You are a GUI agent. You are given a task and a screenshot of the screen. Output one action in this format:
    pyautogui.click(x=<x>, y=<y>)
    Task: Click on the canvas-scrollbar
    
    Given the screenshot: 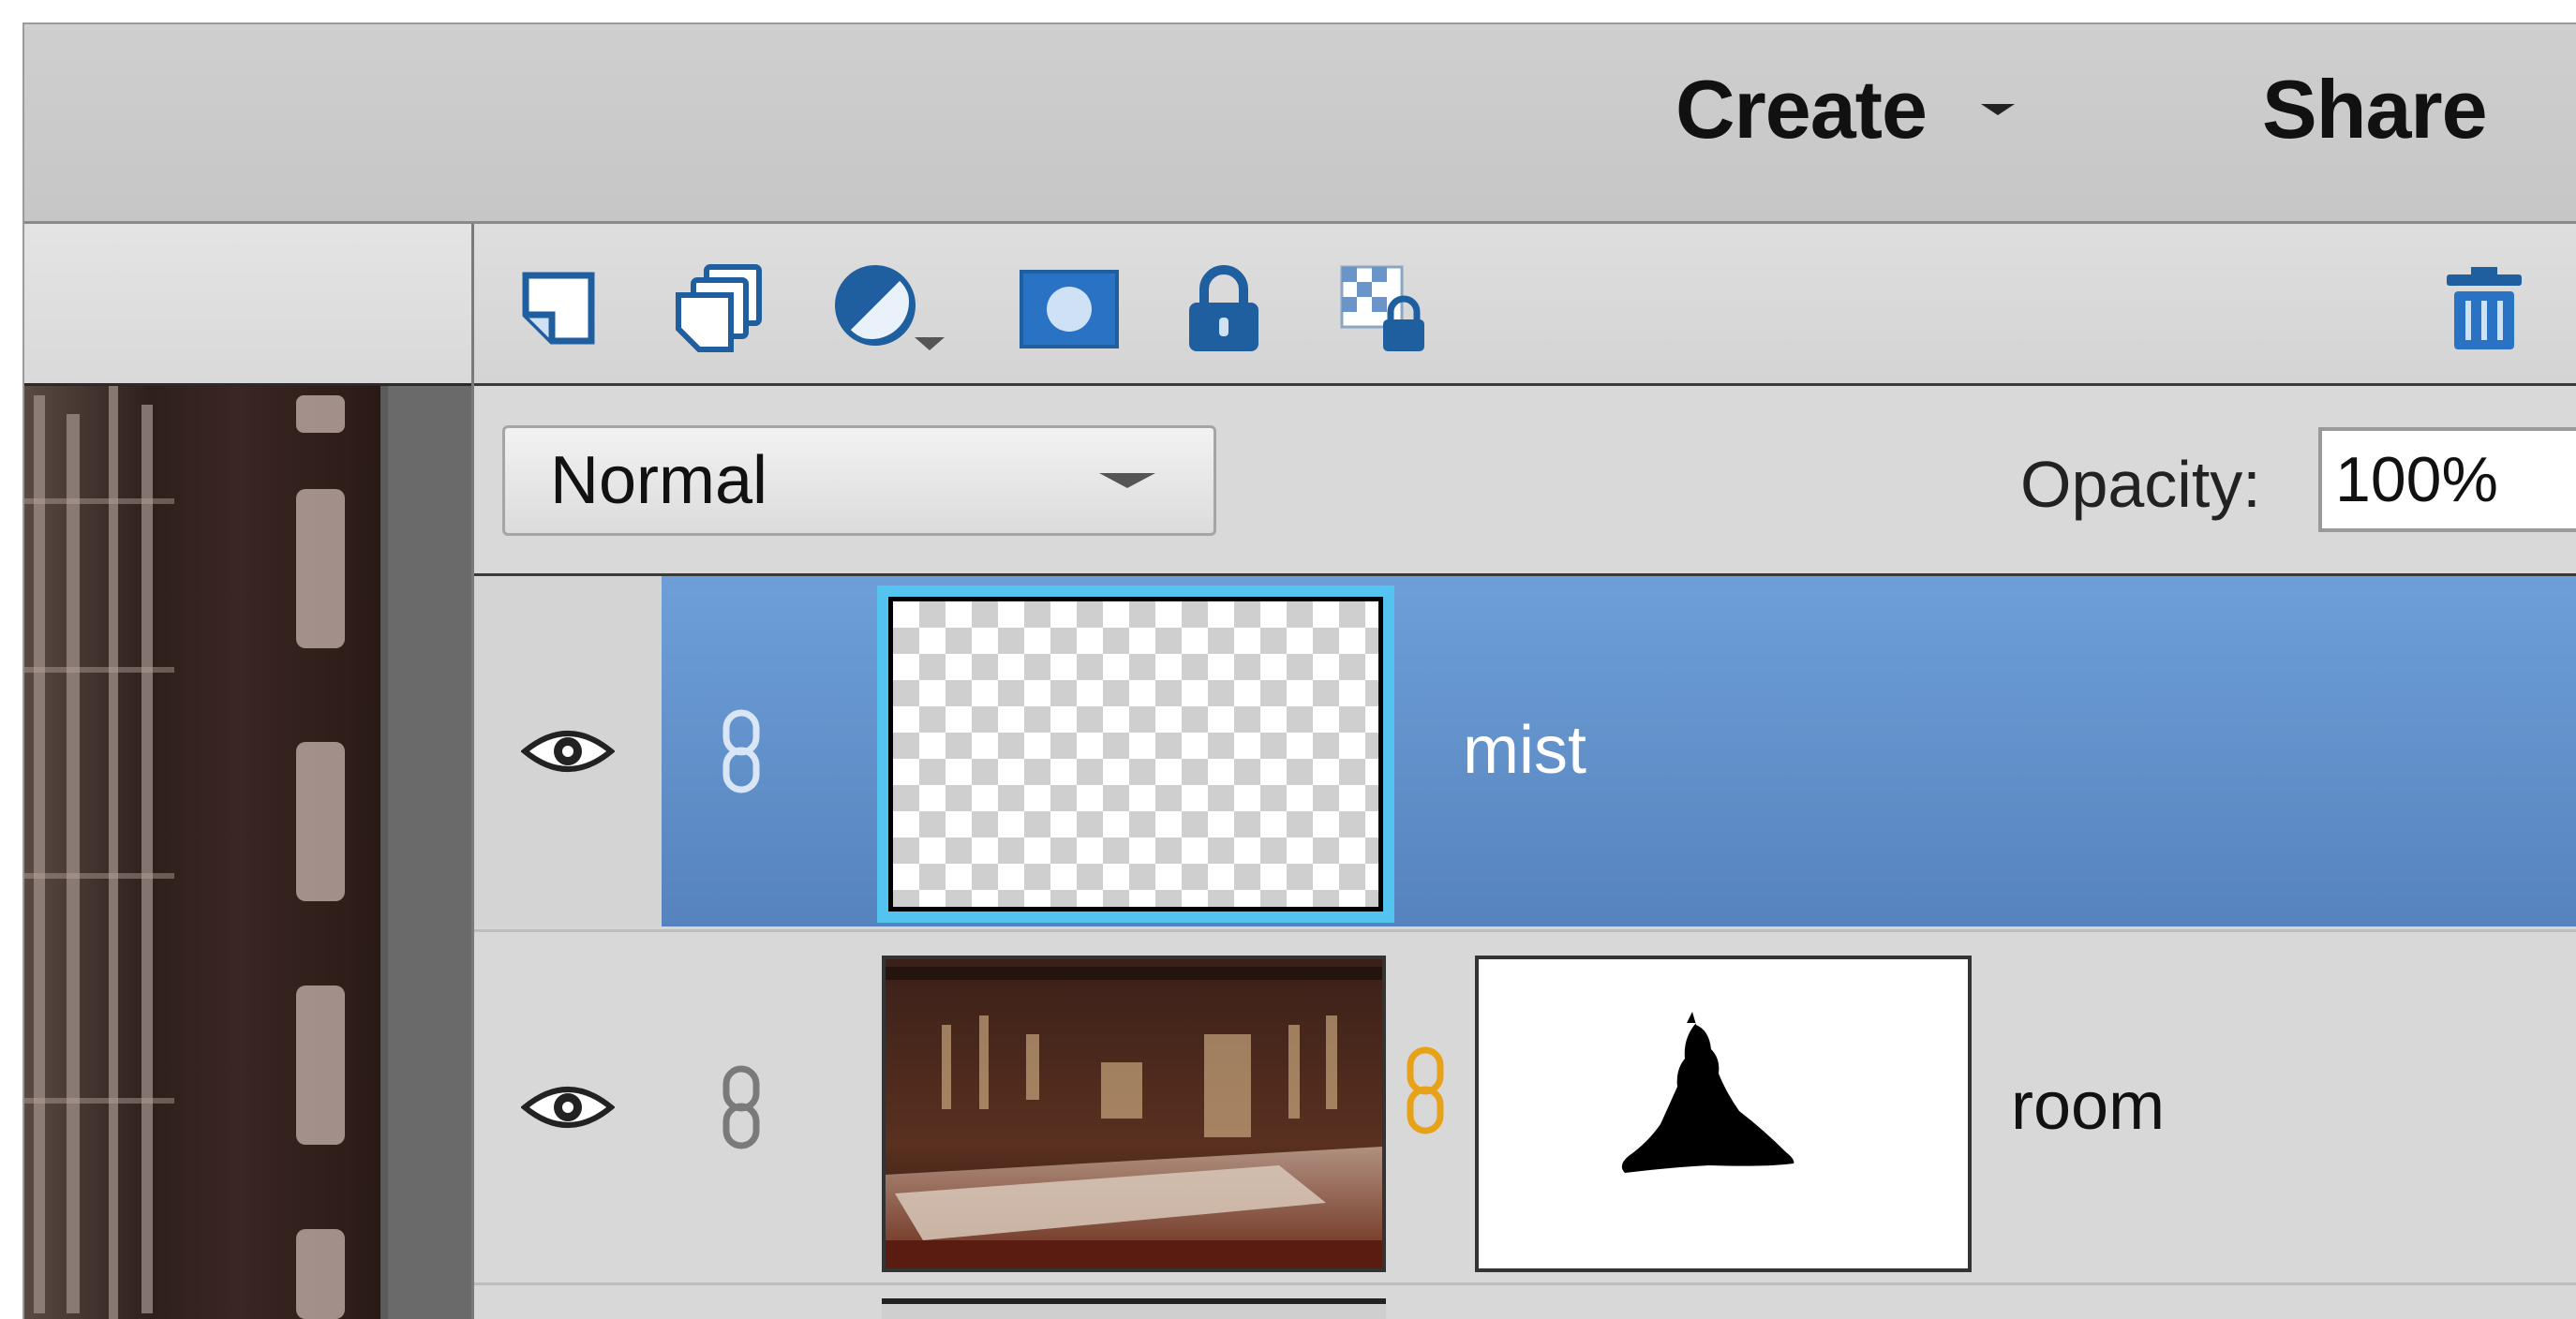 What is the action you would take?
    pyautogui.click(x=425, y=852)
    